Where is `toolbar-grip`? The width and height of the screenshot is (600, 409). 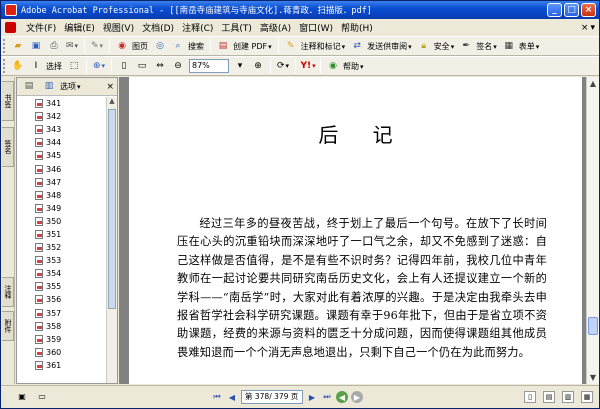 toolbar-grip is located at coordinates (5, 66).